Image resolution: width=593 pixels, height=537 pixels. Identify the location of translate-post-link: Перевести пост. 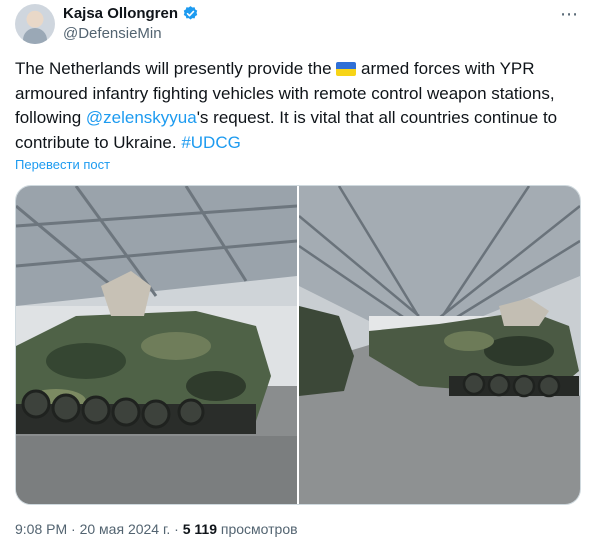
(62, 164).